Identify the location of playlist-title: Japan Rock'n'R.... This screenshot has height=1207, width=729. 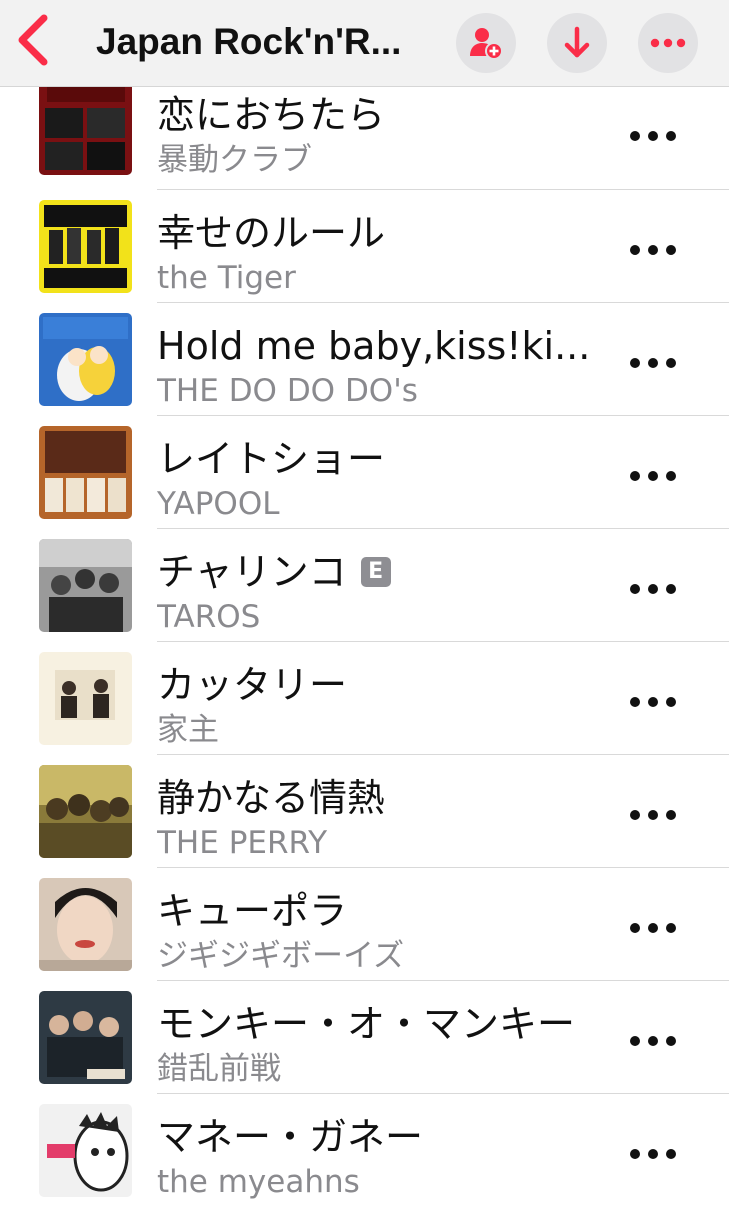
(249, 41).